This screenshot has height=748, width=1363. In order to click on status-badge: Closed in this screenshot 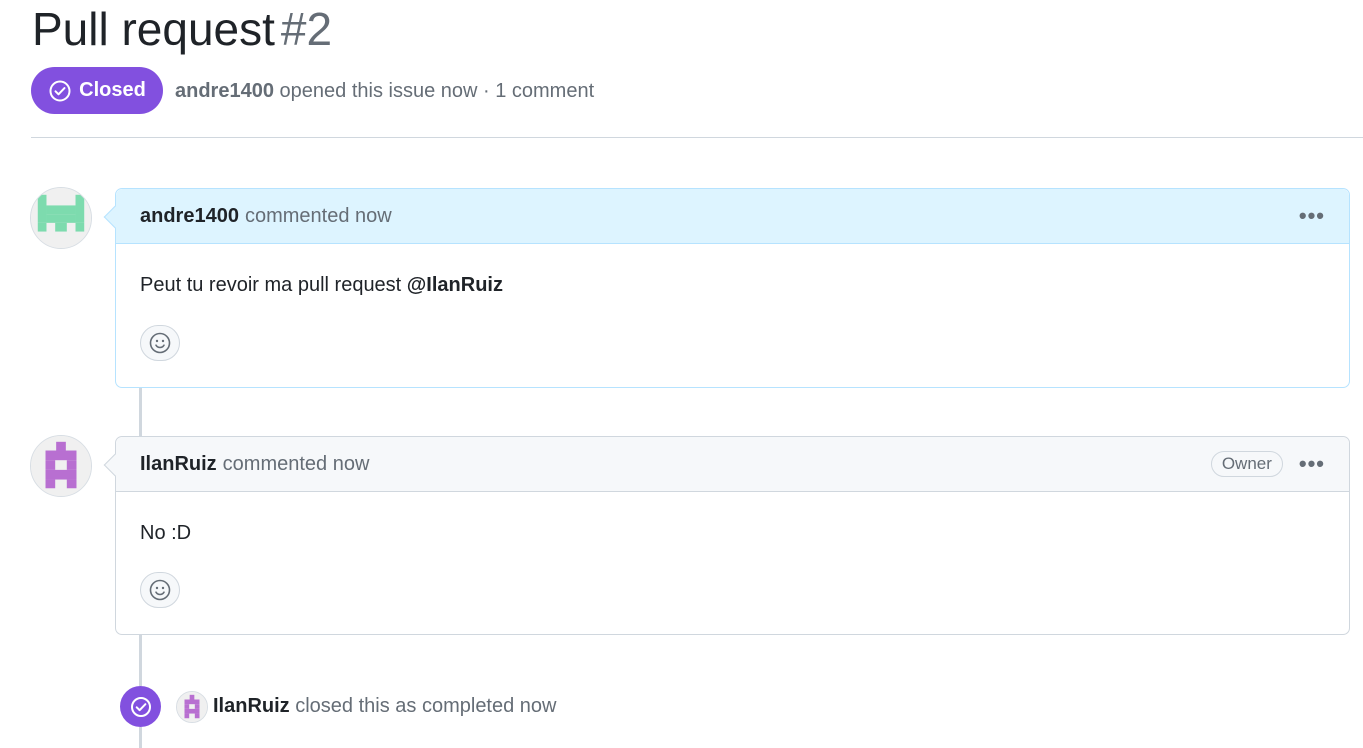, I will do `click(97, 90)`.